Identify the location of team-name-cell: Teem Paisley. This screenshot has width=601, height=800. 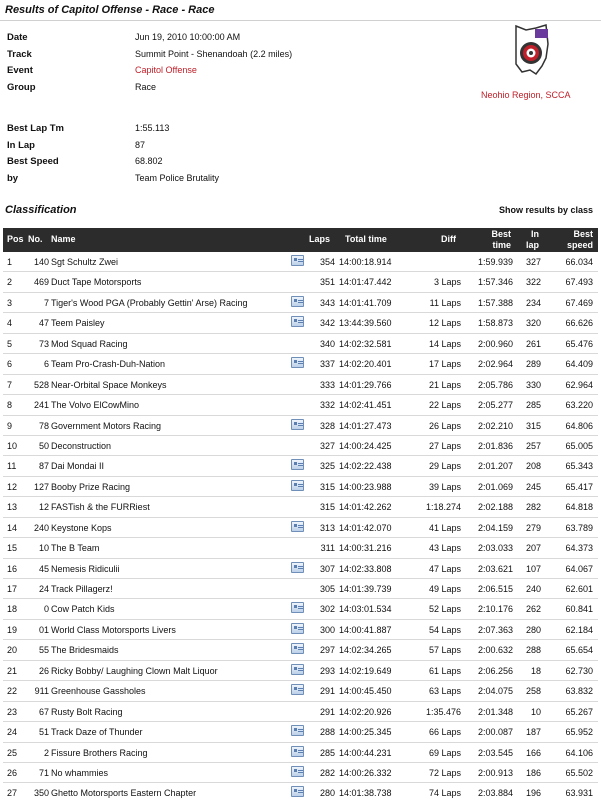
(78, 323).